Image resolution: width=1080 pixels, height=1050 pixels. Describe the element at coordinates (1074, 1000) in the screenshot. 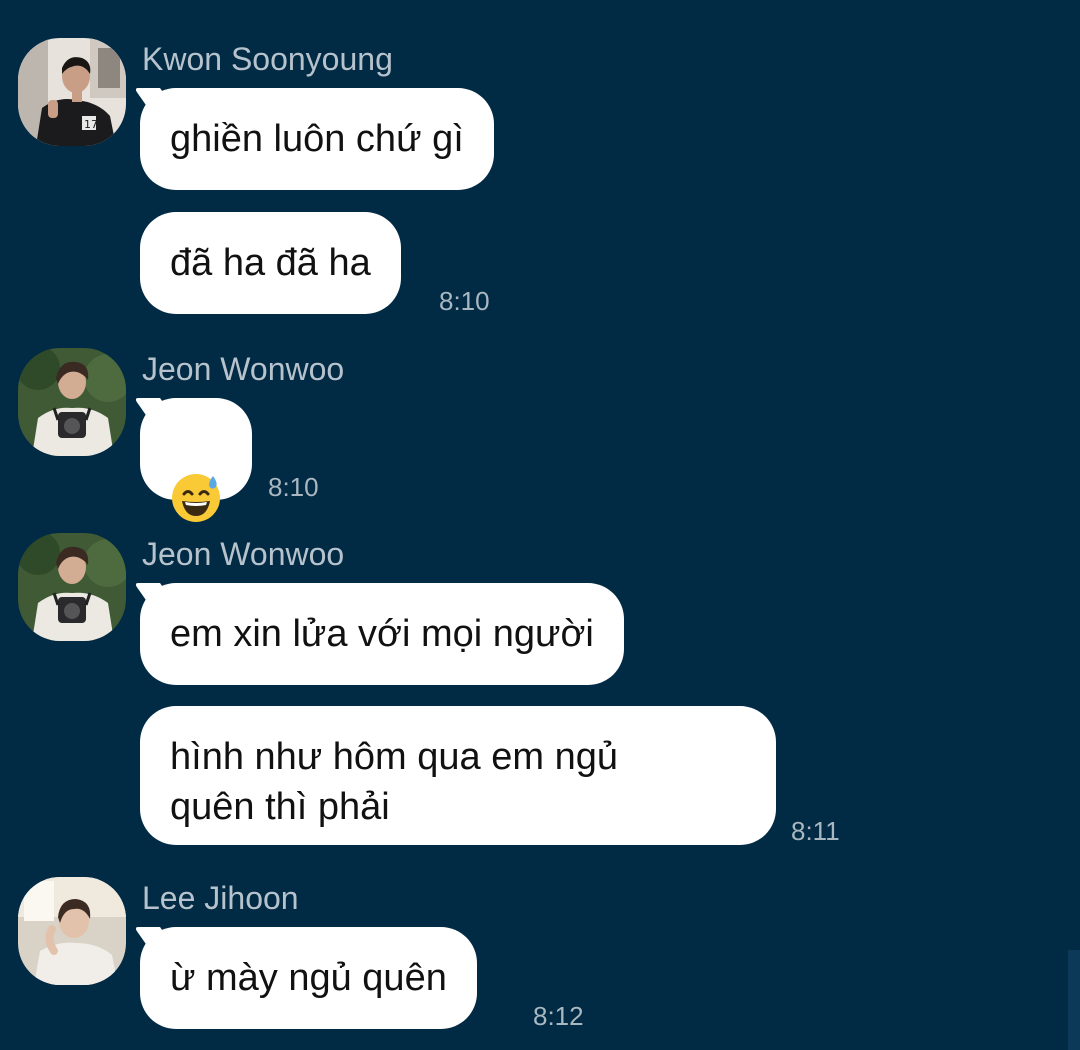

I see `scrollbar-thumb` at that location.